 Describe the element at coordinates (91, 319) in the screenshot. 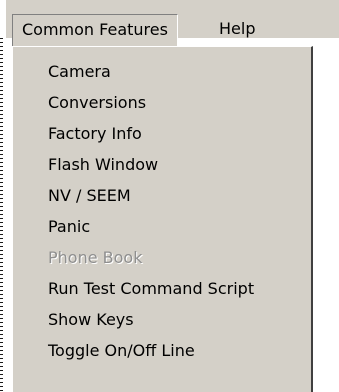

I see `menu-item-label: Show Keys` at that location.